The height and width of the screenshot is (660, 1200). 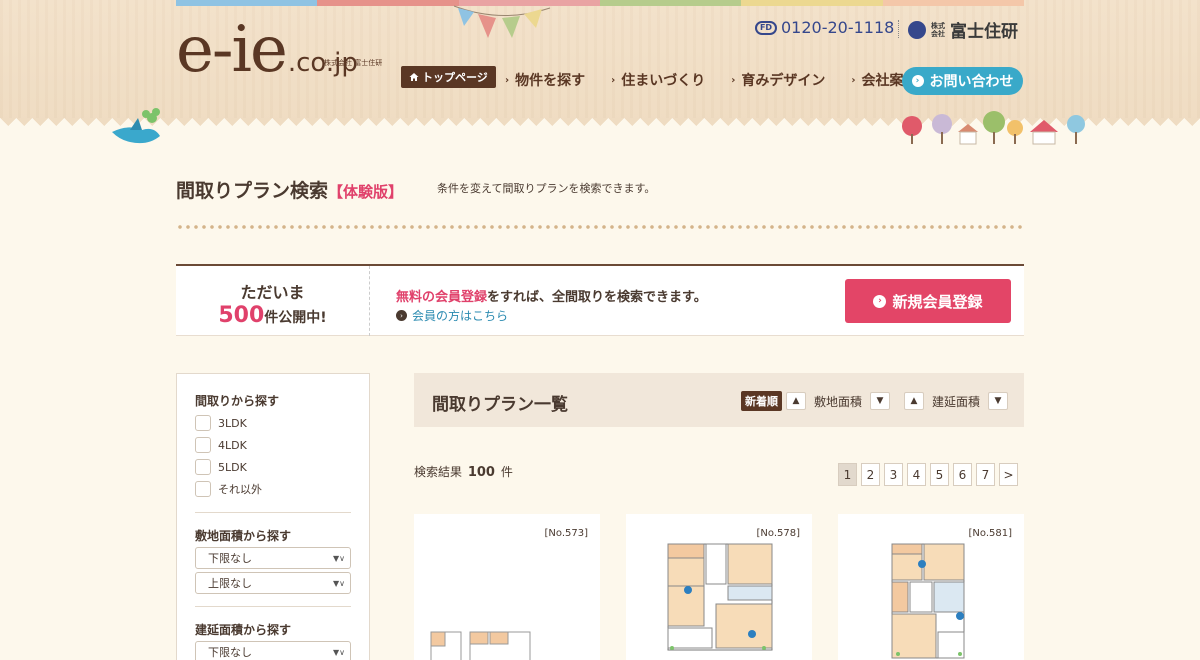 I want to click on phone-number: FD 0120-20-1118, so click(x=824, y=27).